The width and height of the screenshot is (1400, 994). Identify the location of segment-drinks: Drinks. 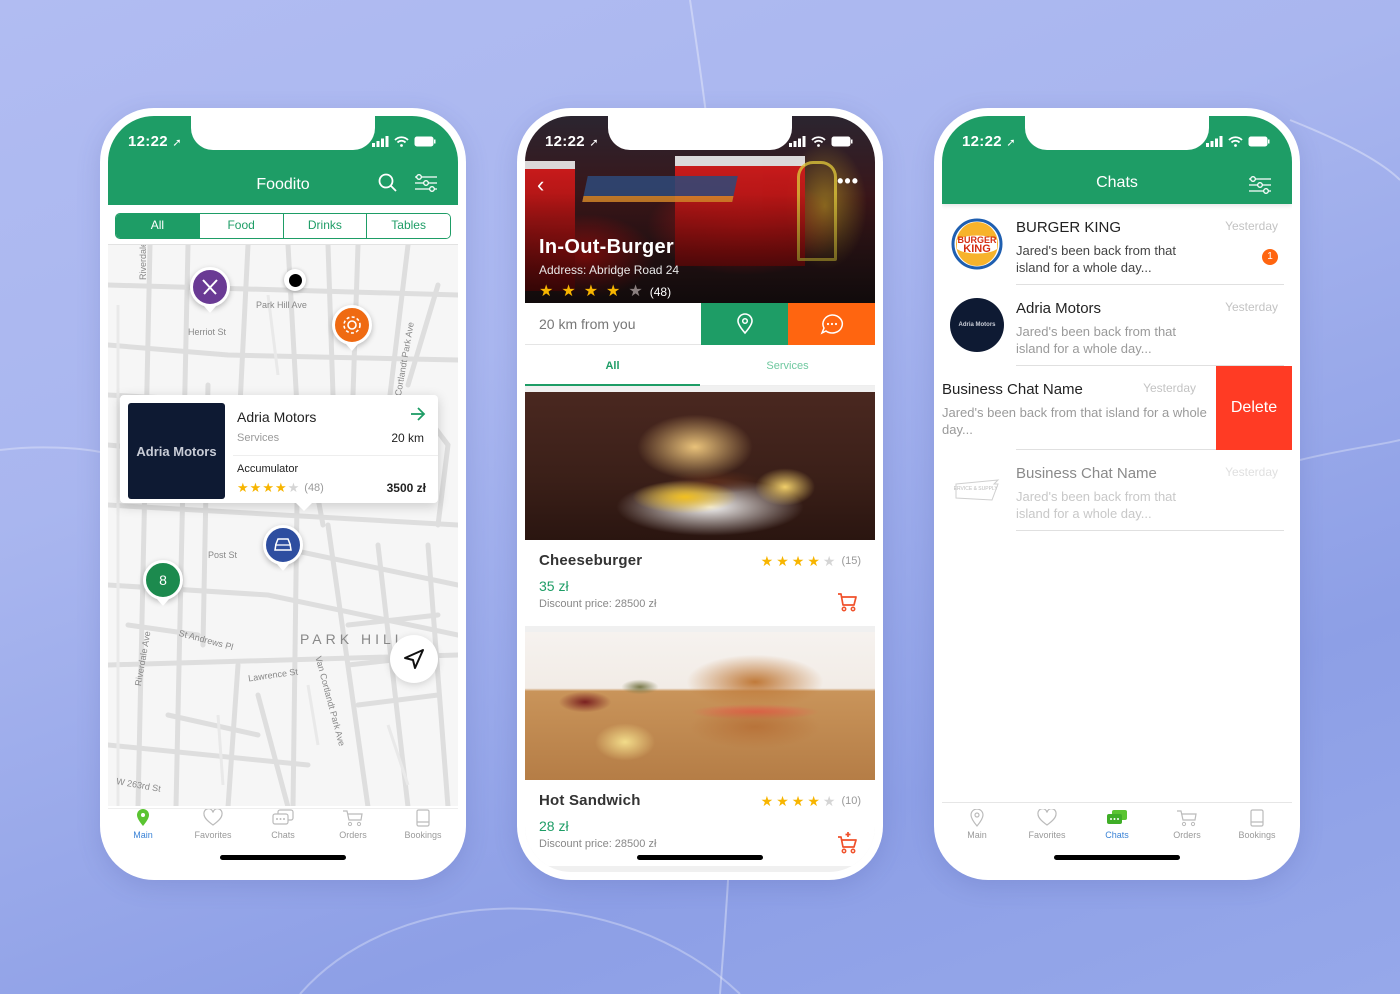
(324, 226).